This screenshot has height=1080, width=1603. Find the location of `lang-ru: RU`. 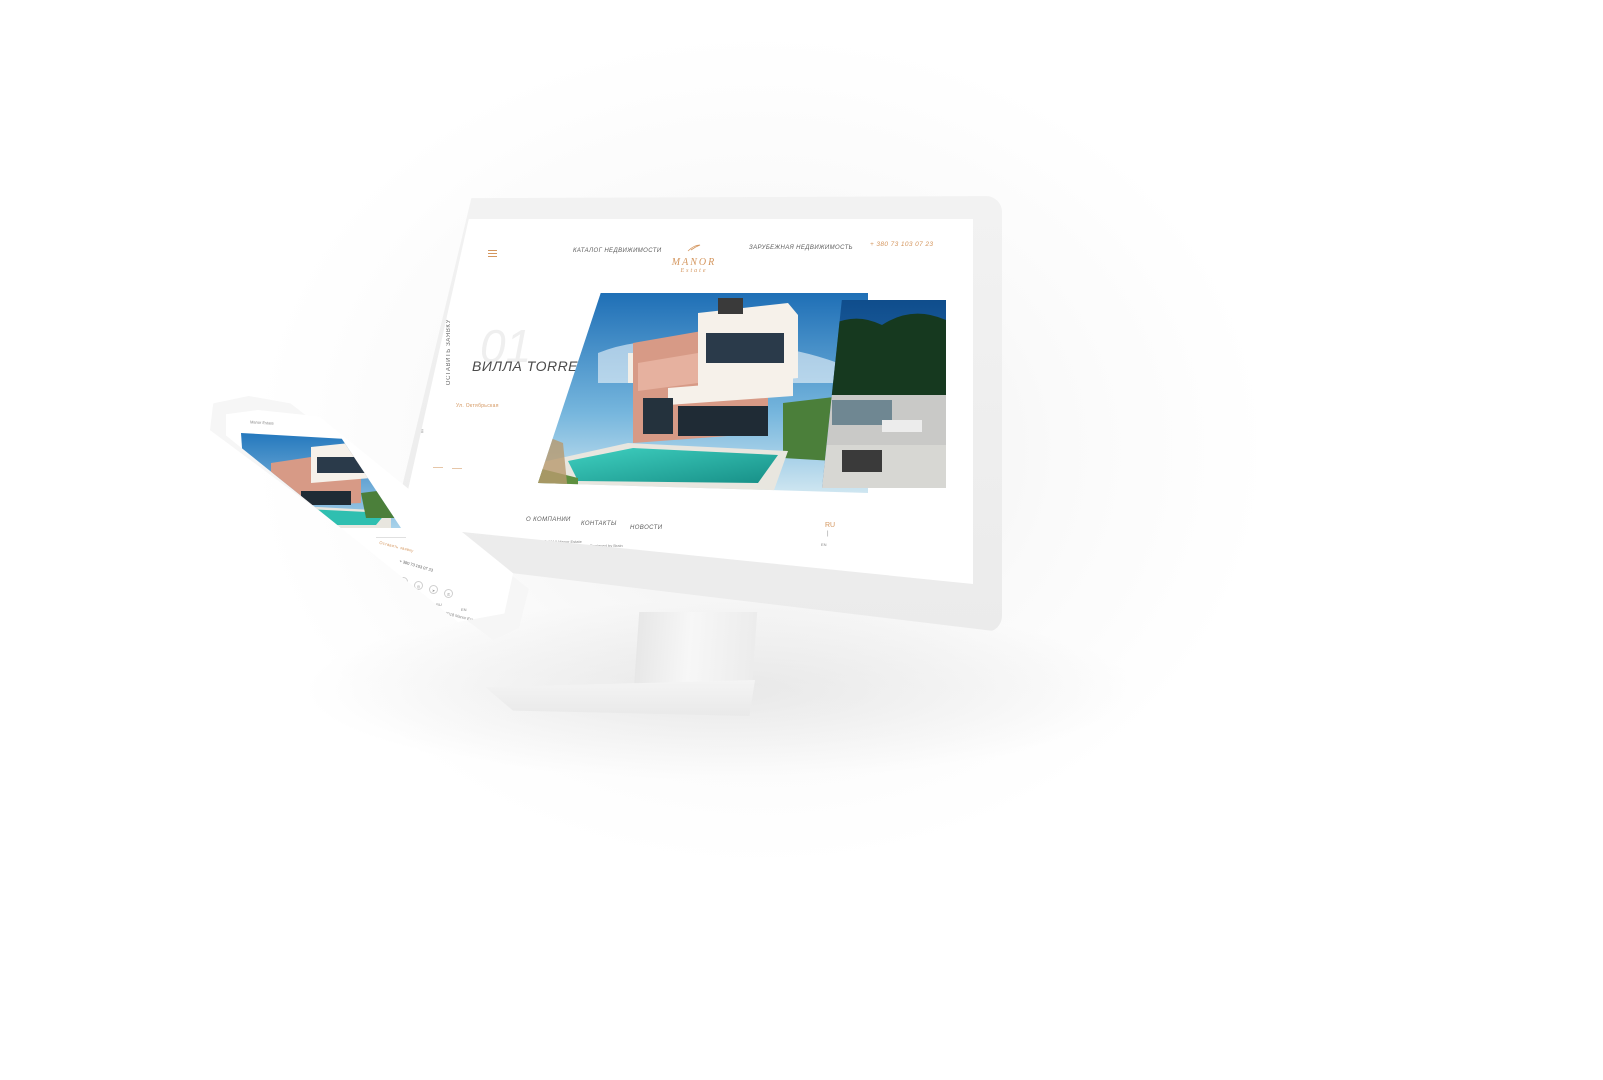

lang-ru: RU is located at coordinates (830, 525).